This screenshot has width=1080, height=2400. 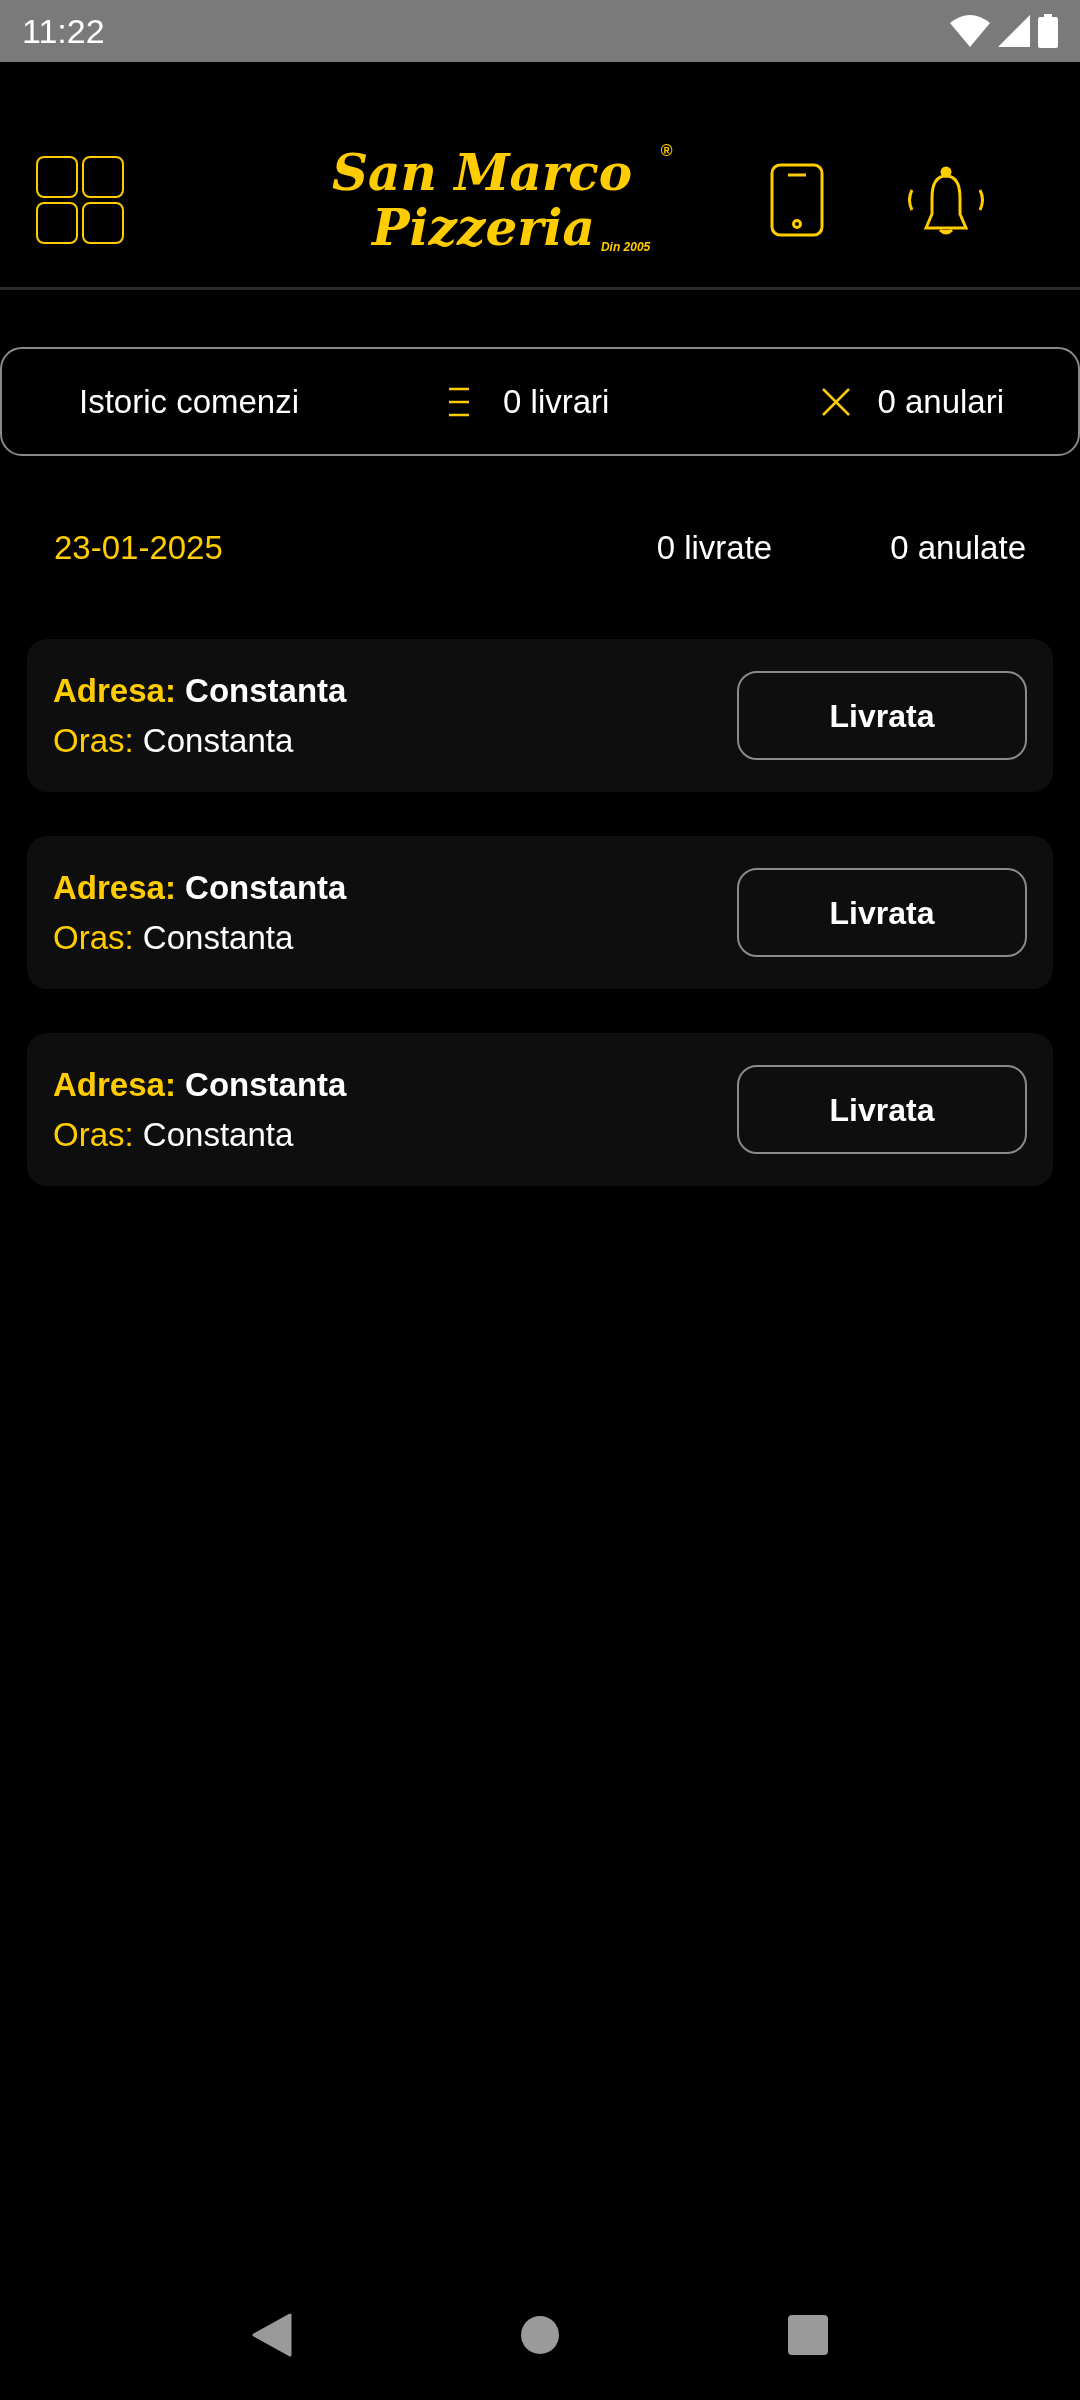 I want to click on status-time: 11:22, so click(x=63, y=31).